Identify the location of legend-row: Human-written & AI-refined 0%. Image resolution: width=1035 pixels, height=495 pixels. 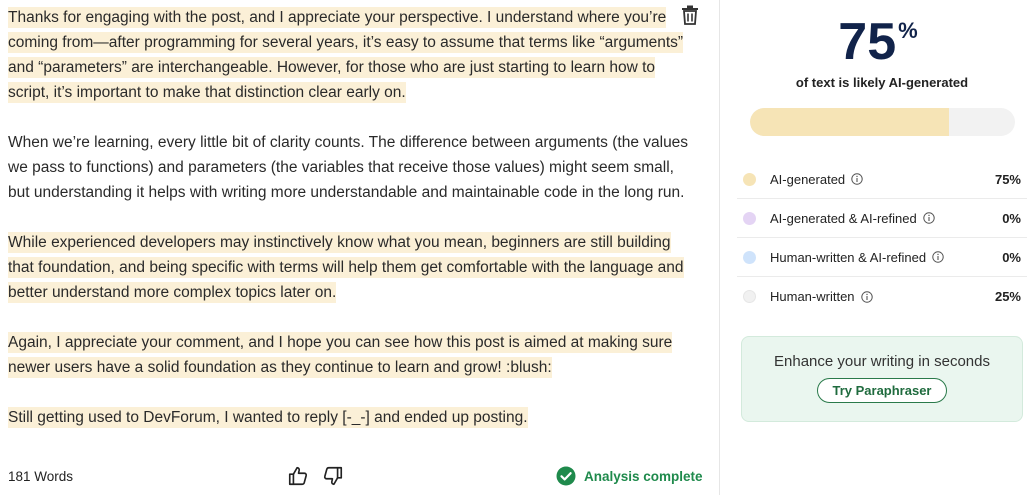
(882, 257).